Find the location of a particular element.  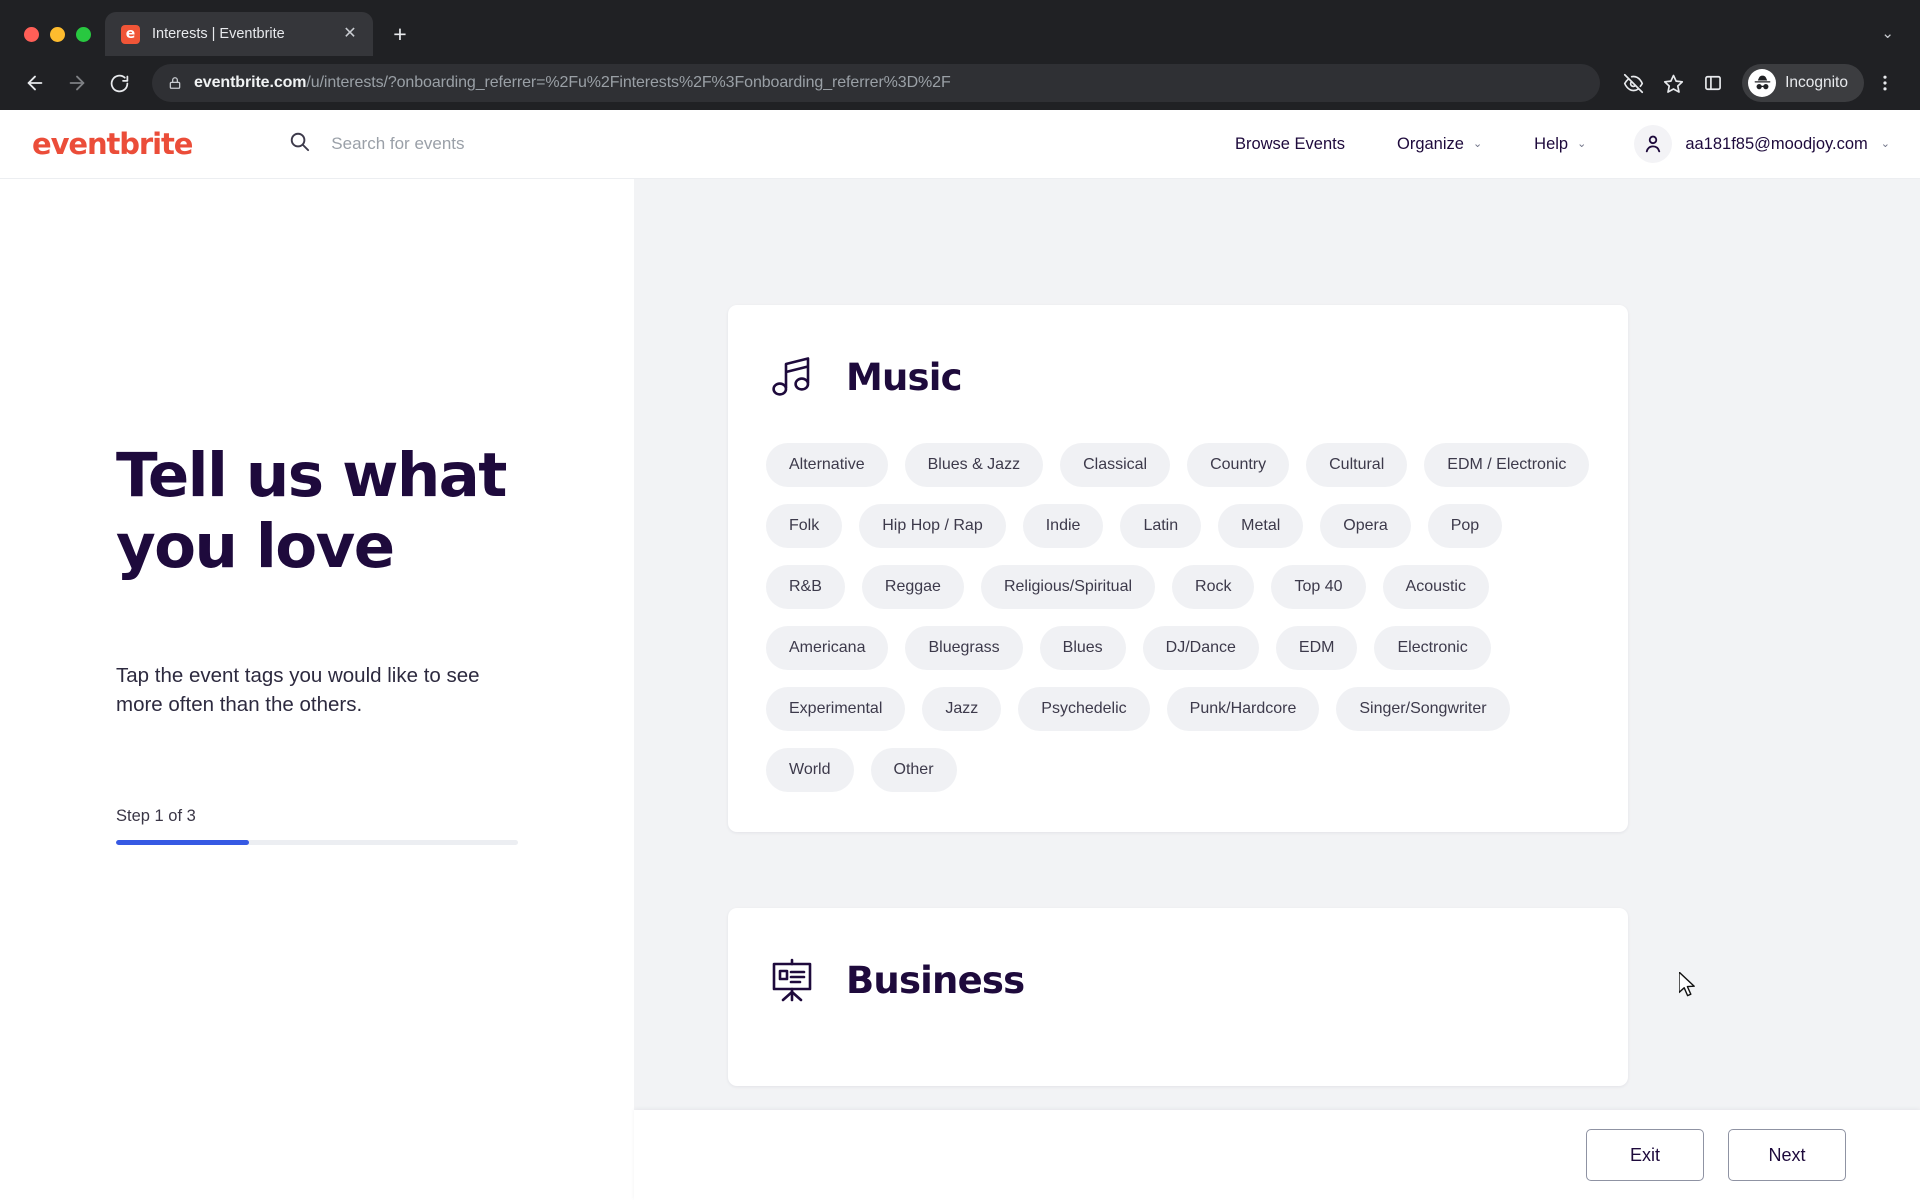

reload-icon is located at coordinates (119, 83).